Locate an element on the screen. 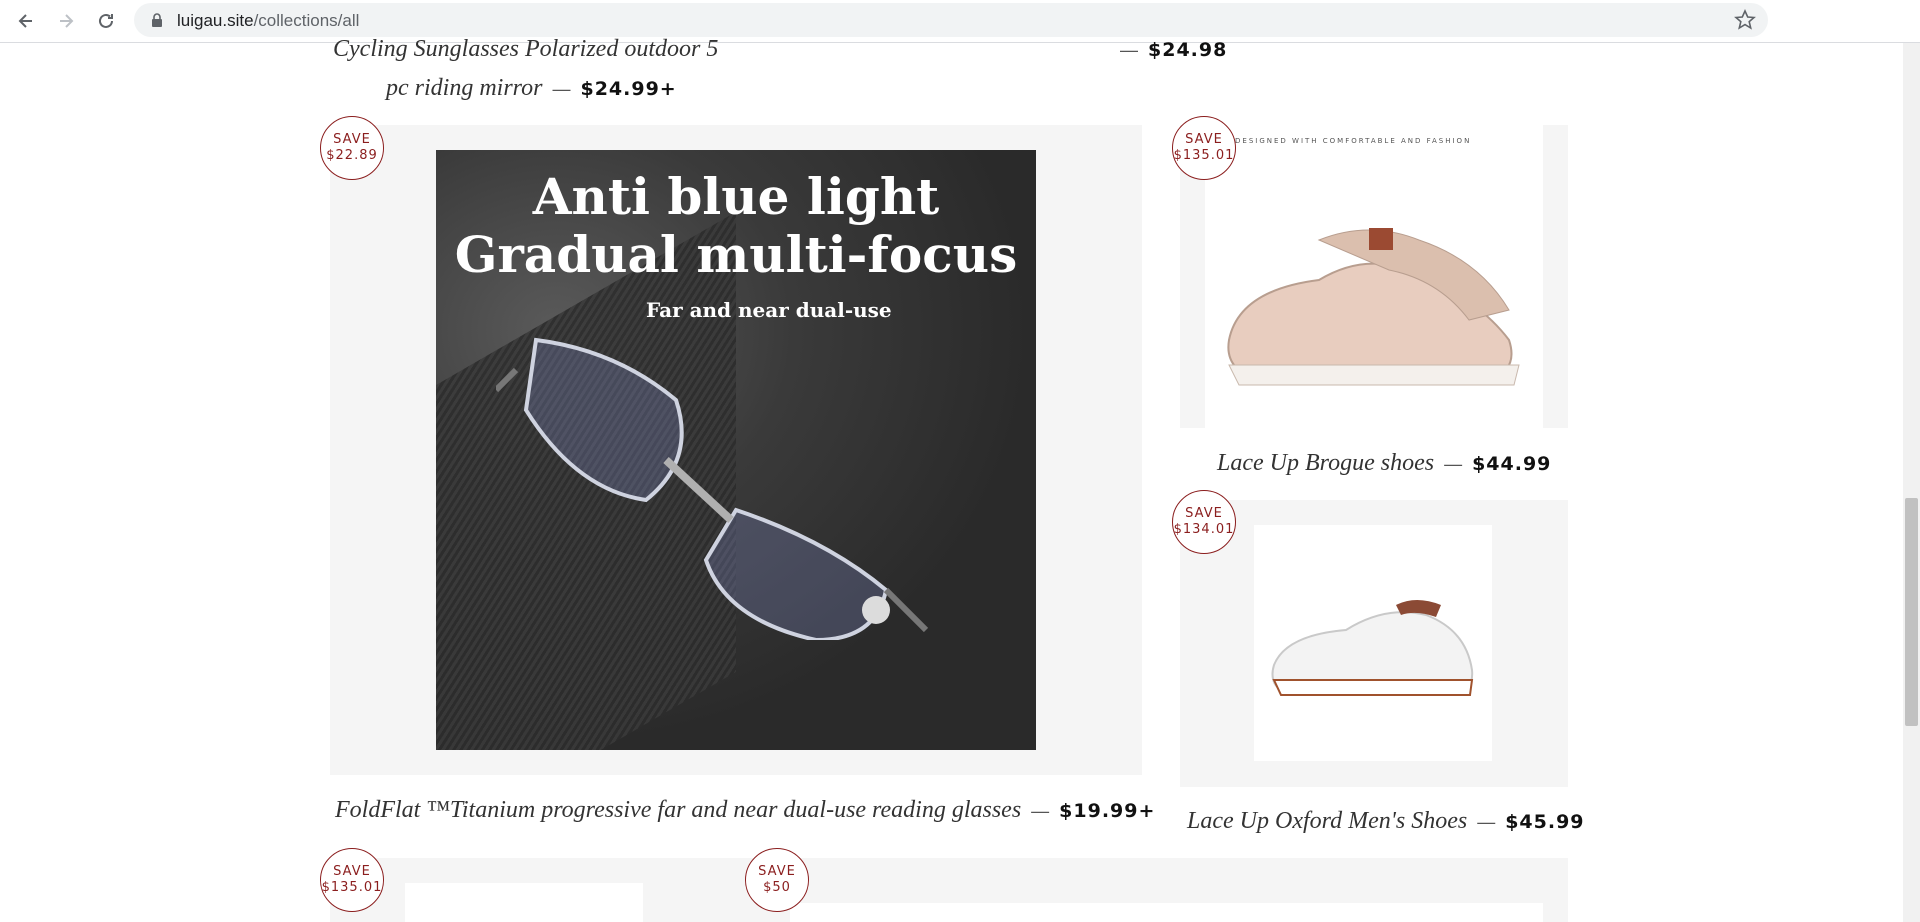 This screenshot has height=922, width=1920. product-price-oxford: $45.99 is located at coordinates (1545, 822).